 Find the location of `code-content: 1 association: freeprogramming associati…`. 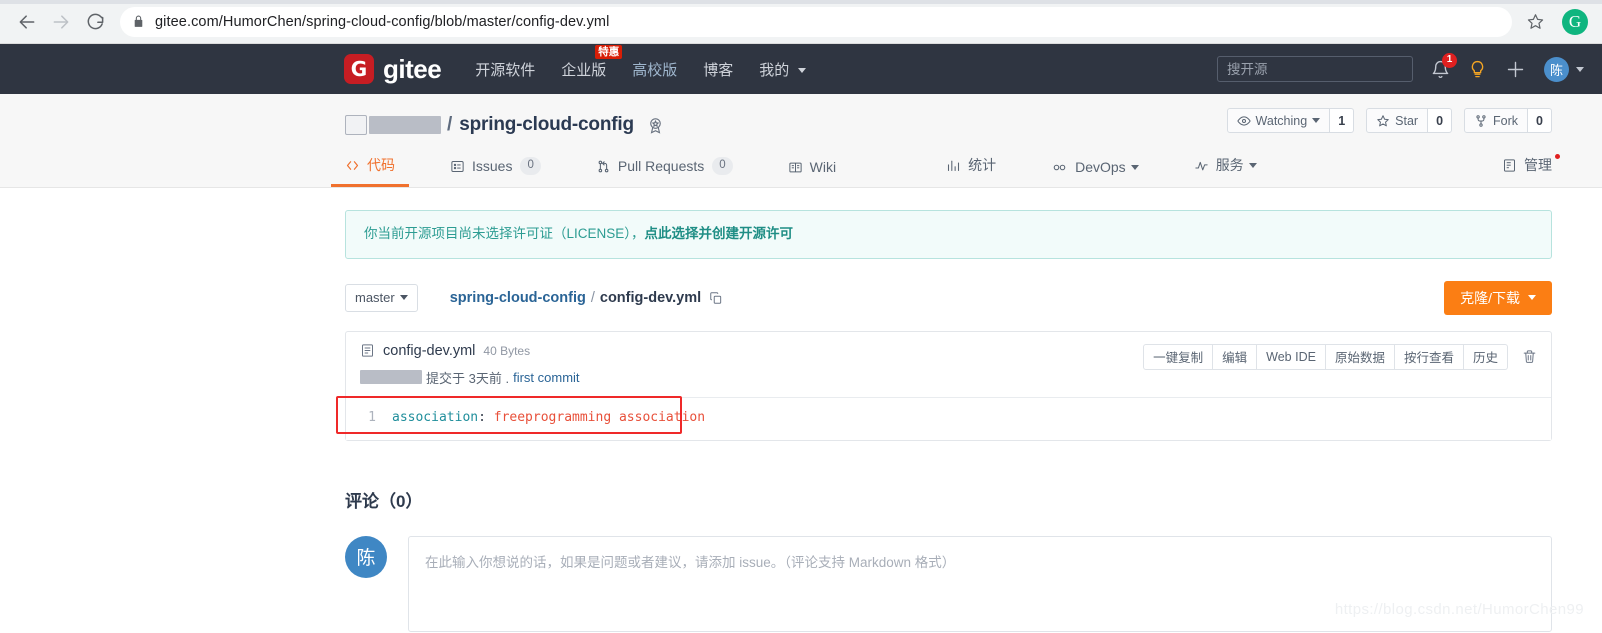

code-content: 1 association: freeprogramming associati… is located at coordinates (948, 418).